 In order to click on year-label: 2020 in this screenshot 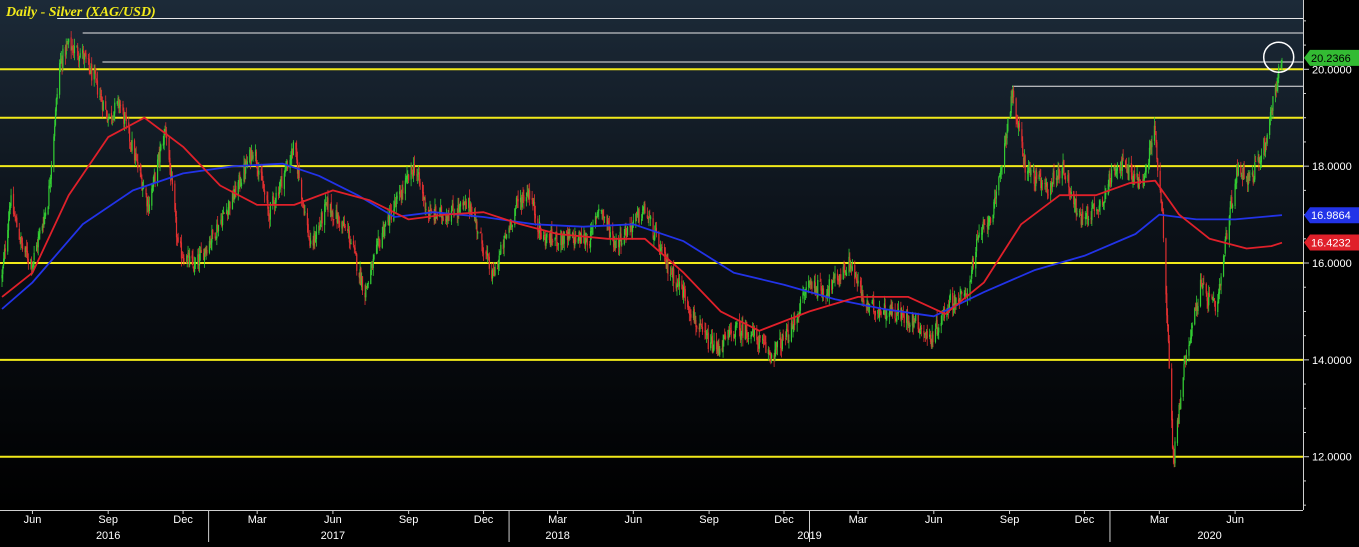, I will do `click(1209, 536)`.